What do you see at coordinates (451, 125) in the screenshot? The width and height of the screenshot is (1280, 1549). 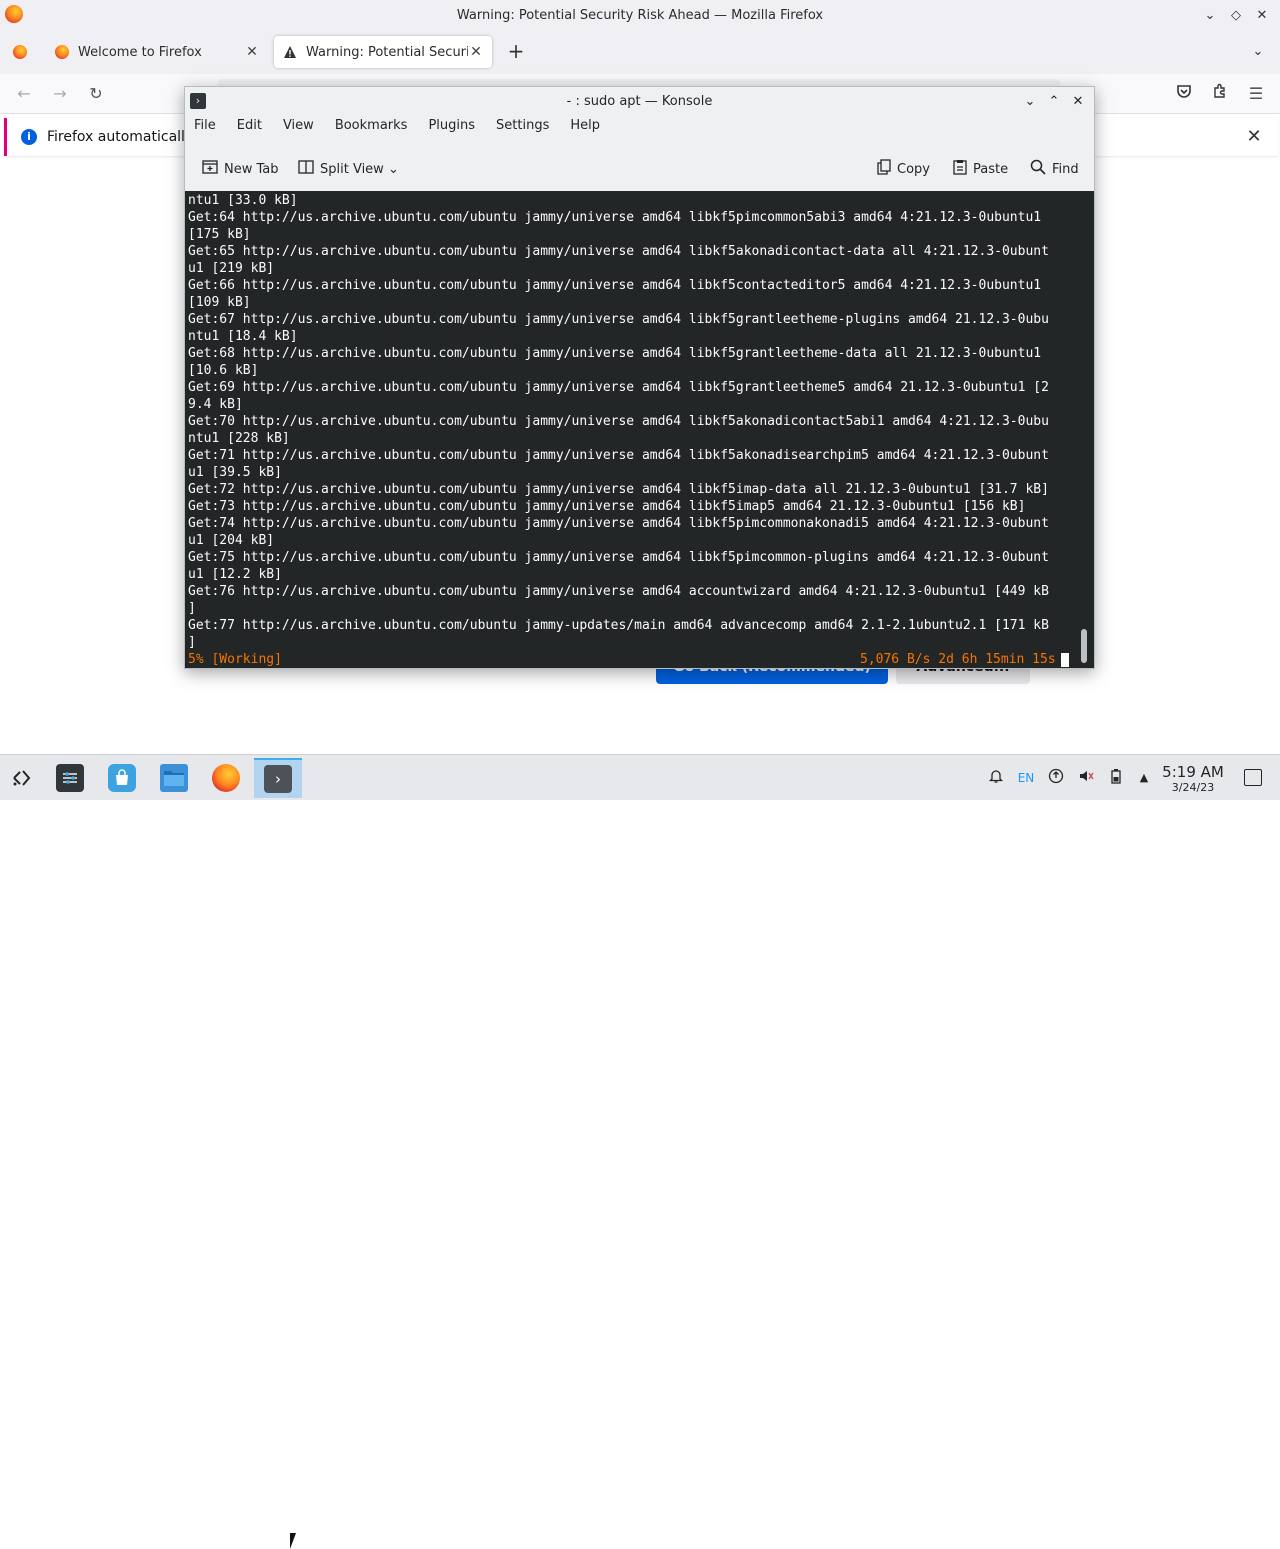 I see `menu-plugins: Plugins` at bounding box center [451, 125].